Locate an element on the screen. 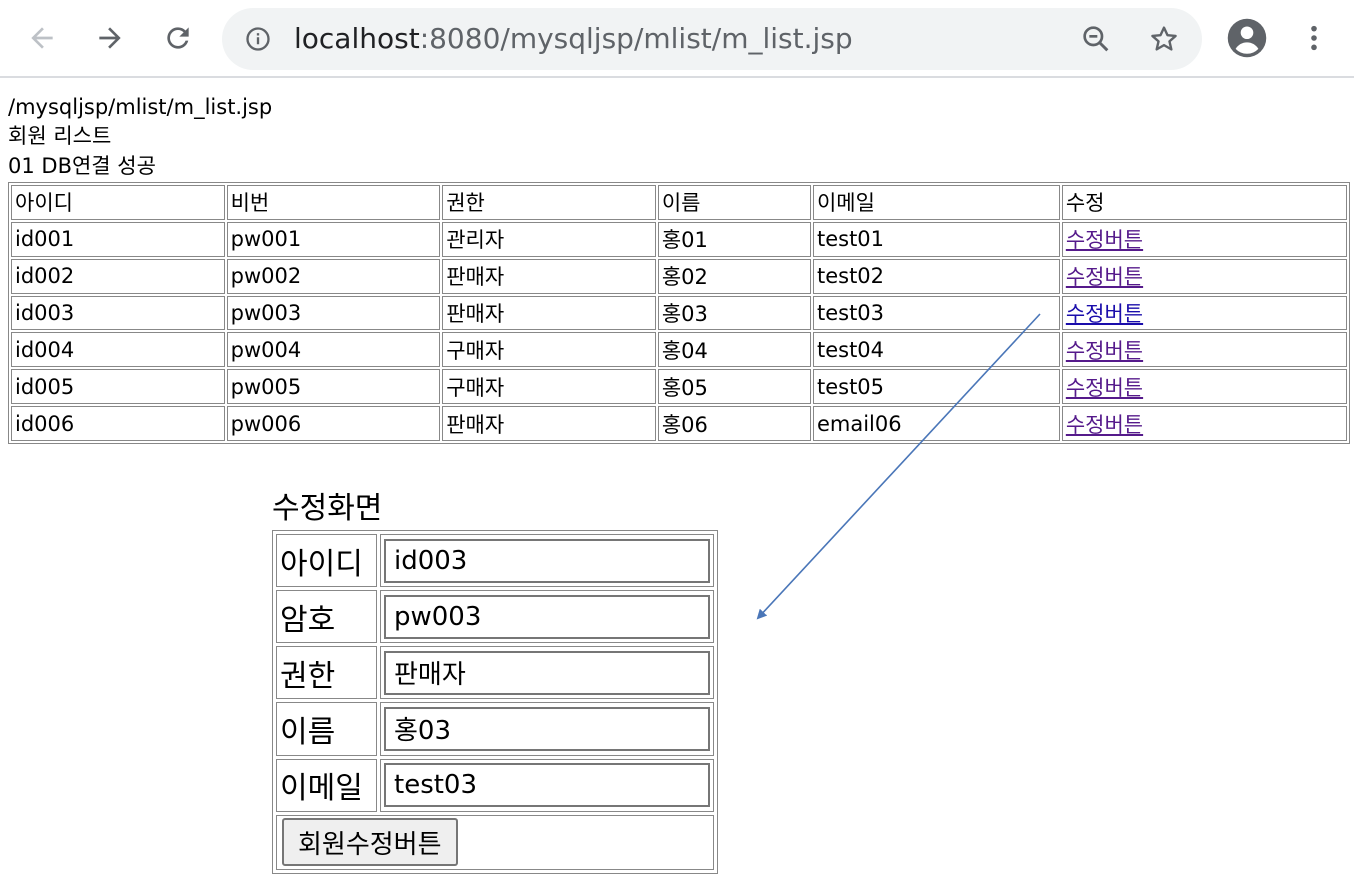 This screenshot has width=1354, height=883. cell-email: test04 is located at coordinates (936, 350).